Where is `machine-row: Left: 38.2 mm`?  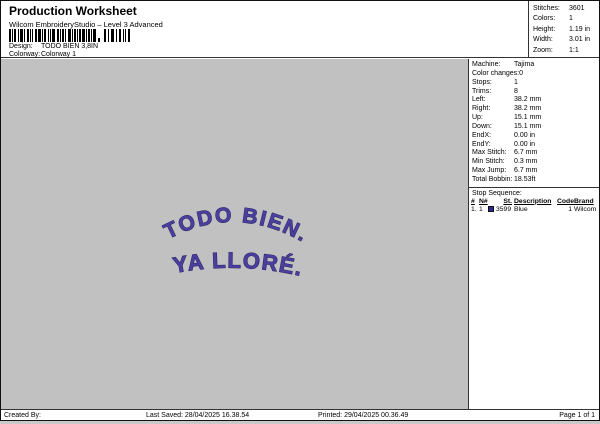
machine-row: Left: 38.2 mm is located at coordinates (507, 100).